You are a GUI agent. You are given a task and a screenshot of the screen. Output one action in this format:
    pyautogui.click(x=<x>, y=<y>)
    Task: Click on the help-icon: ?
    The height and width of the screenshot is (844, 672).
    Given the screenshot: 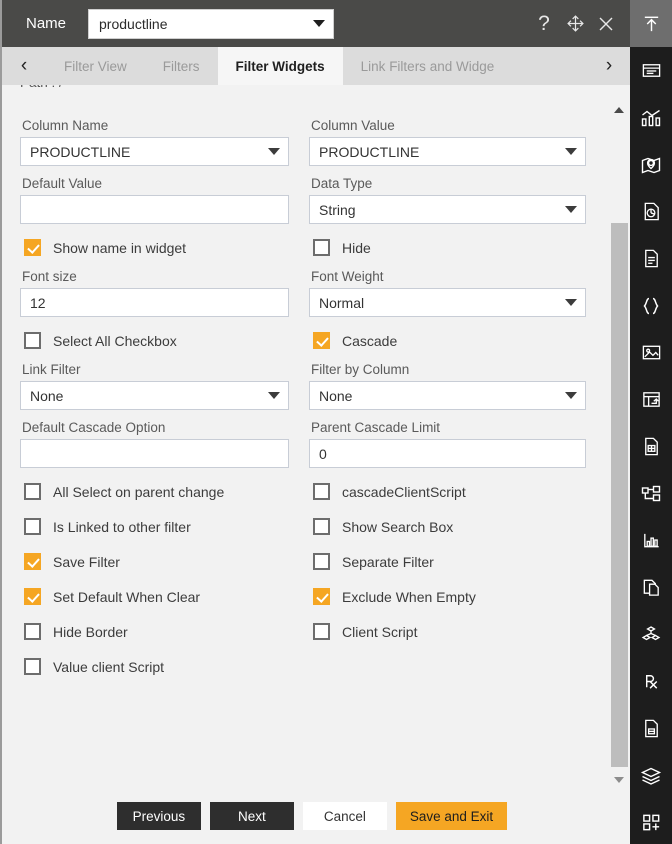 What is the action you would take?
    pyautogui.click(x=544, y=23)
    